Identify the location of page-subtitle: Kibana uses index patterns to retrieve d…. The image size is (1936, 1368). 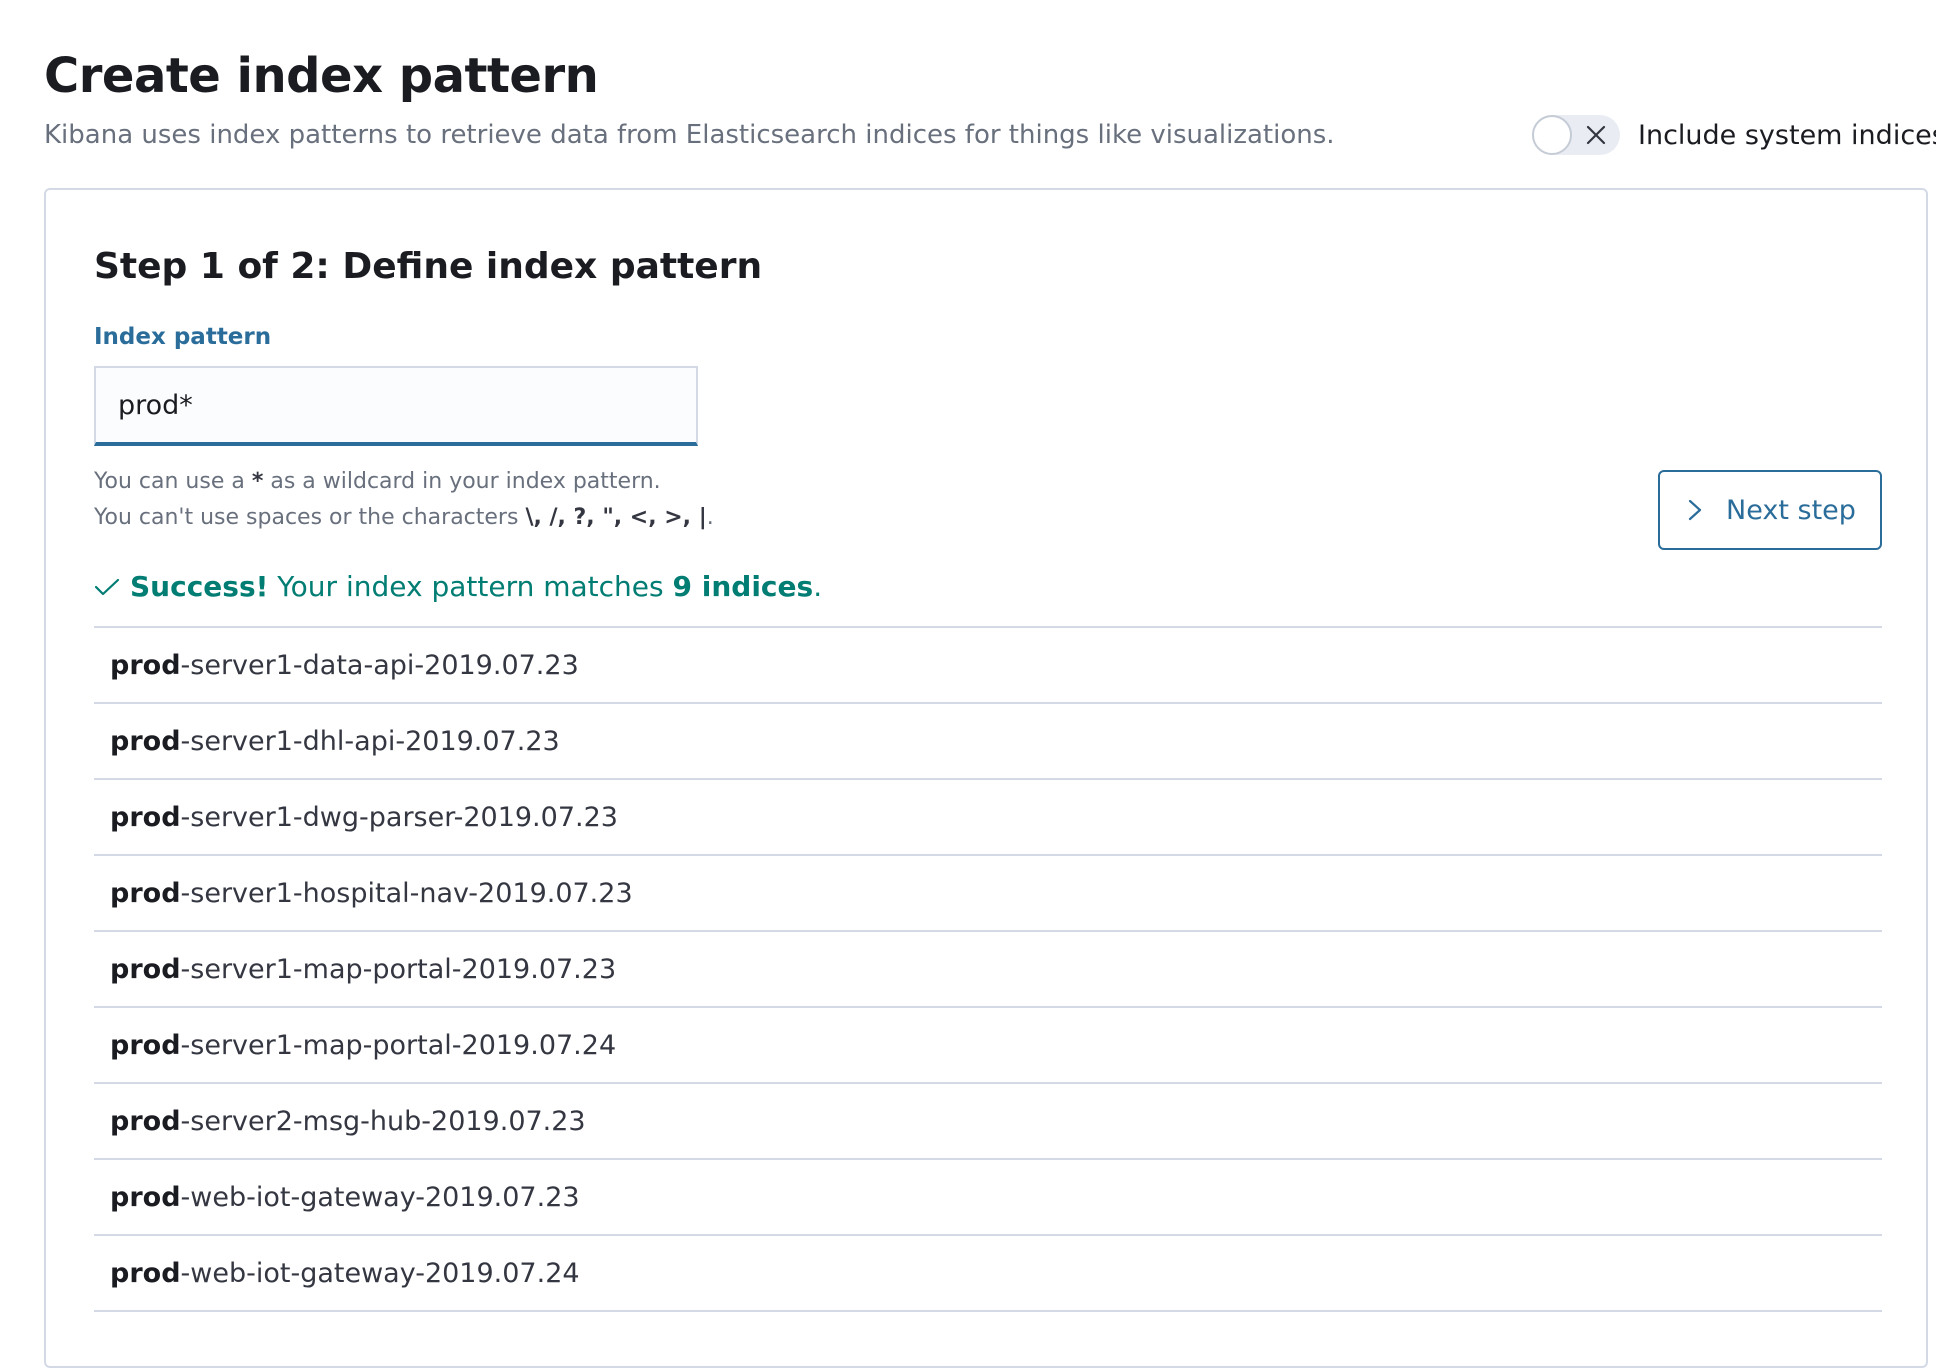
(689, 135).